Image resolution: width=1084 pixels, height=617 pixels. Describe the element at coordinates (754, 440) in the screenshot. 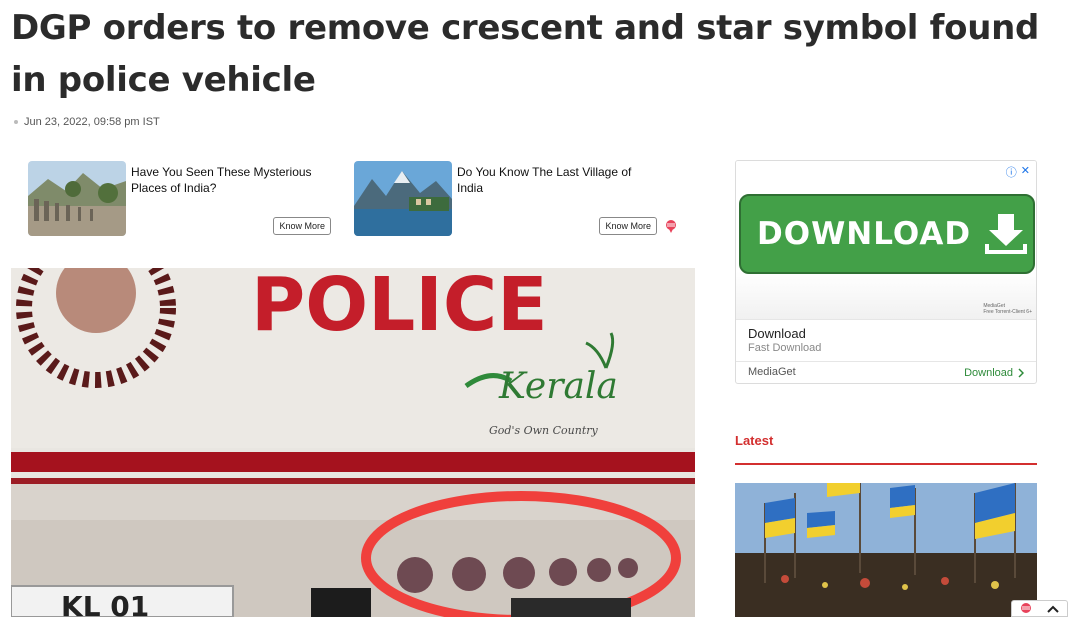

I see `latest-section-title: Latest` at that location.